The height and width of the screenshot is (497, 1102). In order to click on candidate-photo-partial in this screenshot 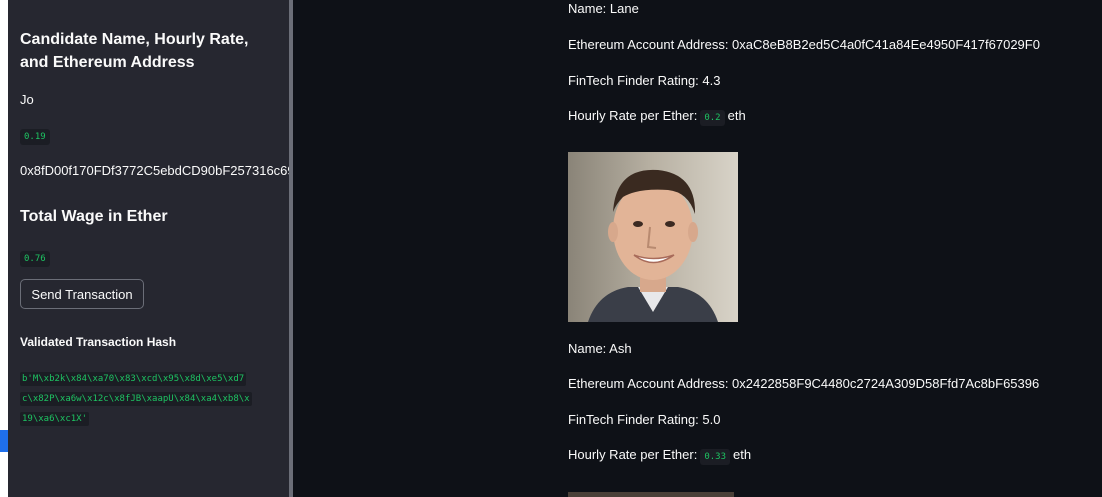, I will do `click(651, 494)`.